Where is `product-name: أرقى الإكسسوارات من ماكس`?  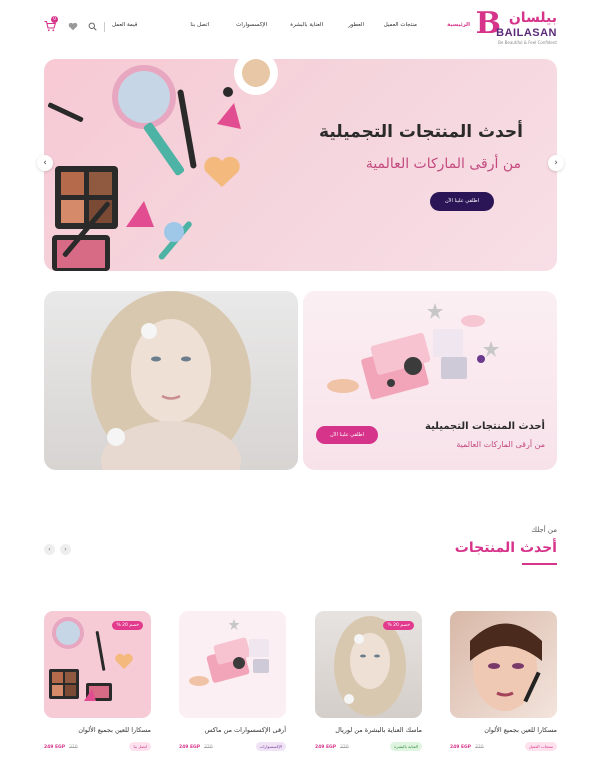 product-name: أرقى الإكسسوارات من ماكس is located at coordinates (245, 730).